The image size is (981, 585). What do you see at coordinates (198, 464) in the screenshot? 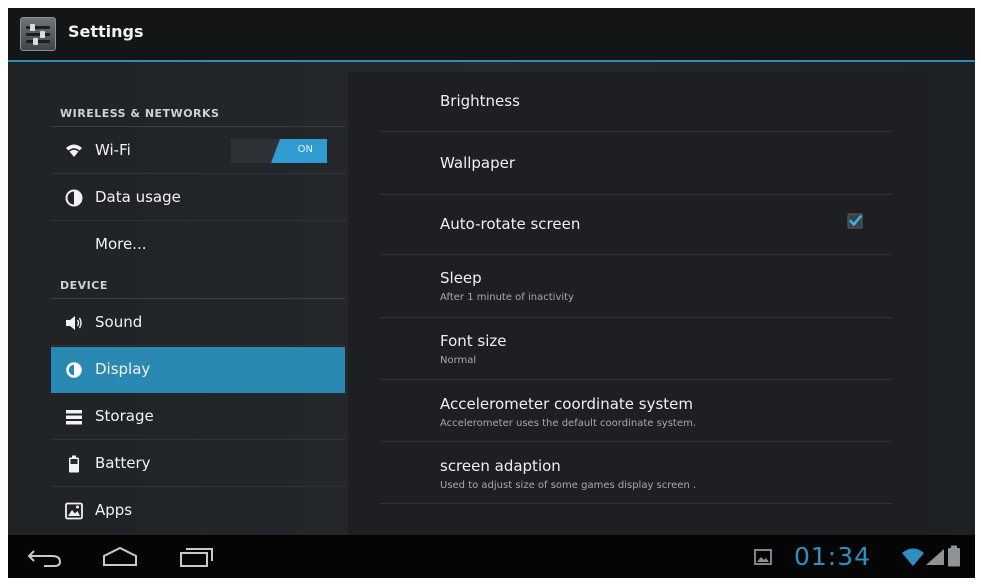
I see `sidebar-item-battery: Battery` at bounding box center [198, 464].